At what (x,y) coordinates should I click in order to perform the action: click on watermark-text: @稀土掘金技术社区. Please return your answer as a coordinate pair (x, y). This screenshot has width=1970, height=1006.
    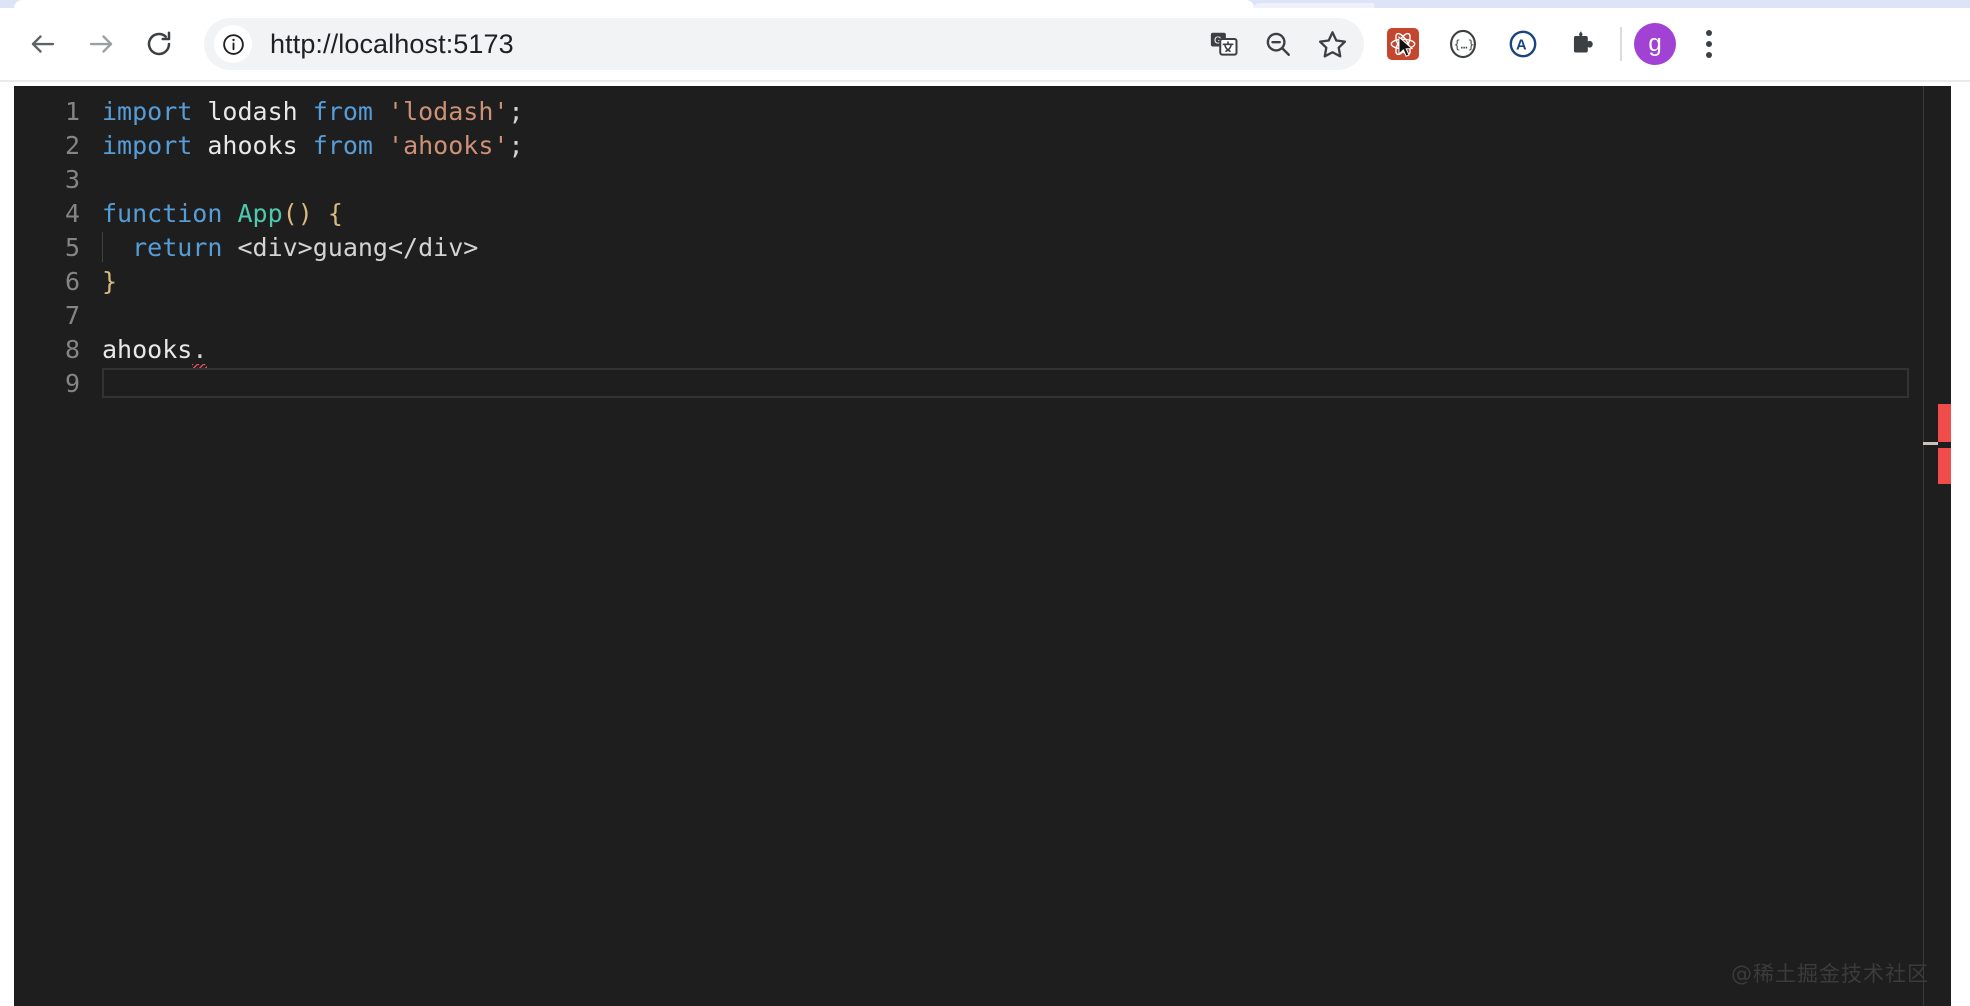
    Looking at the image, I should click on (1830, 974).